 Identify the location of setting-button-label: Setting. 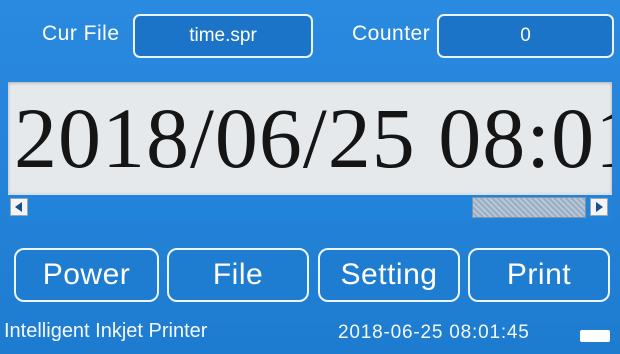
(389, 274).